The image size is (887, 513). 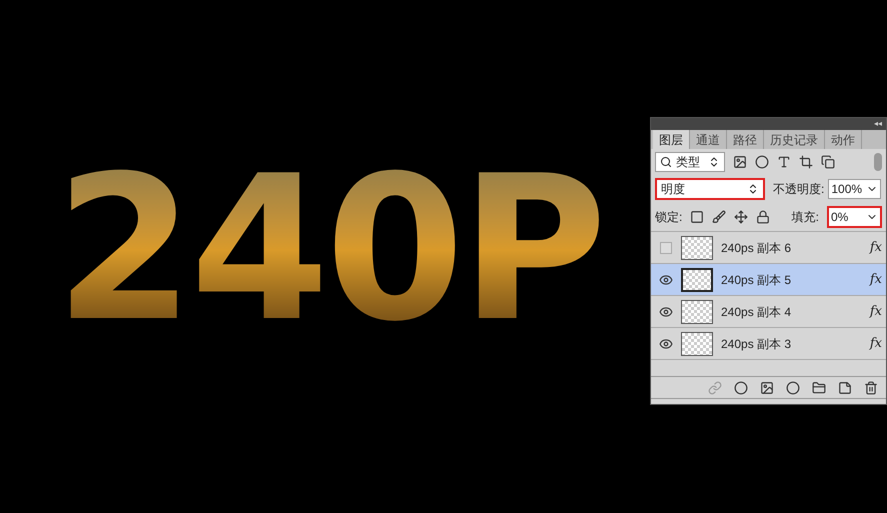 What do you see at coordinates (741, 217) in the screenshot?
I see `move-icon` at bounding box center [741, 217].